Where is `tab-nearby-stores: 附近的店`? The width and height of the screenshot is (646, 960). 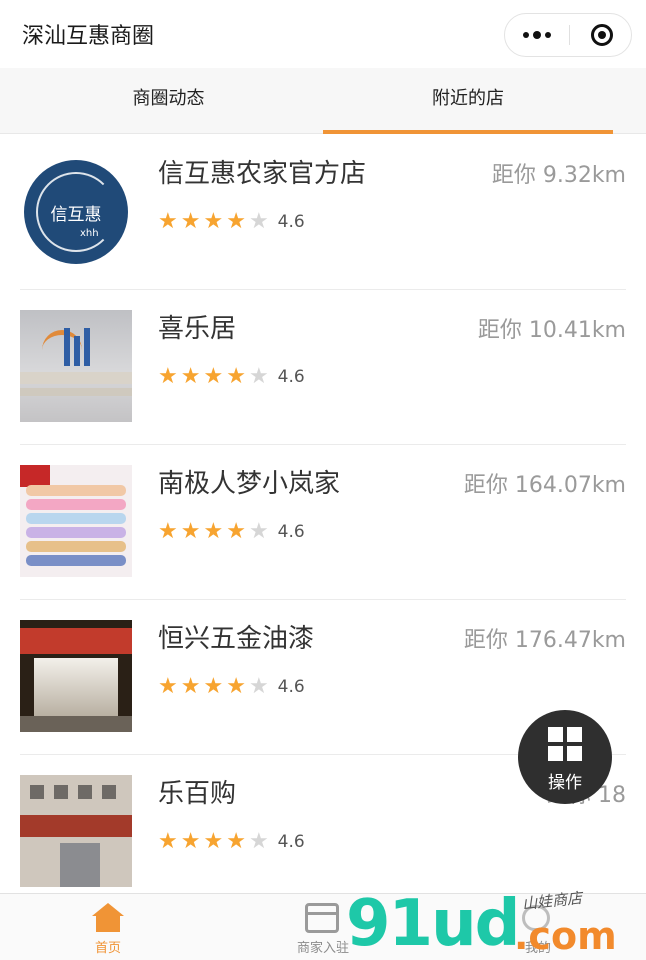
tab-nearby-stores: 附近的店 is located at coordinates (468, 101).